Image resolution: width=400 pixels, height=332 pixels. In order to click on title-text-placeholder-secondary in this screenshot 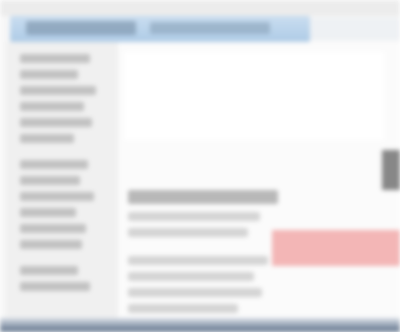, I will do `click(210, 28)`.